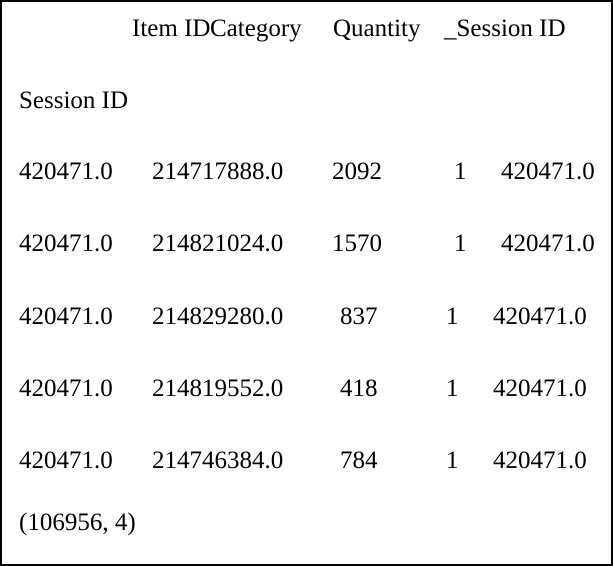  Describe the element at coordinates (359, 388) in the screenshot. I see `cell-quantity: 418` at that location.